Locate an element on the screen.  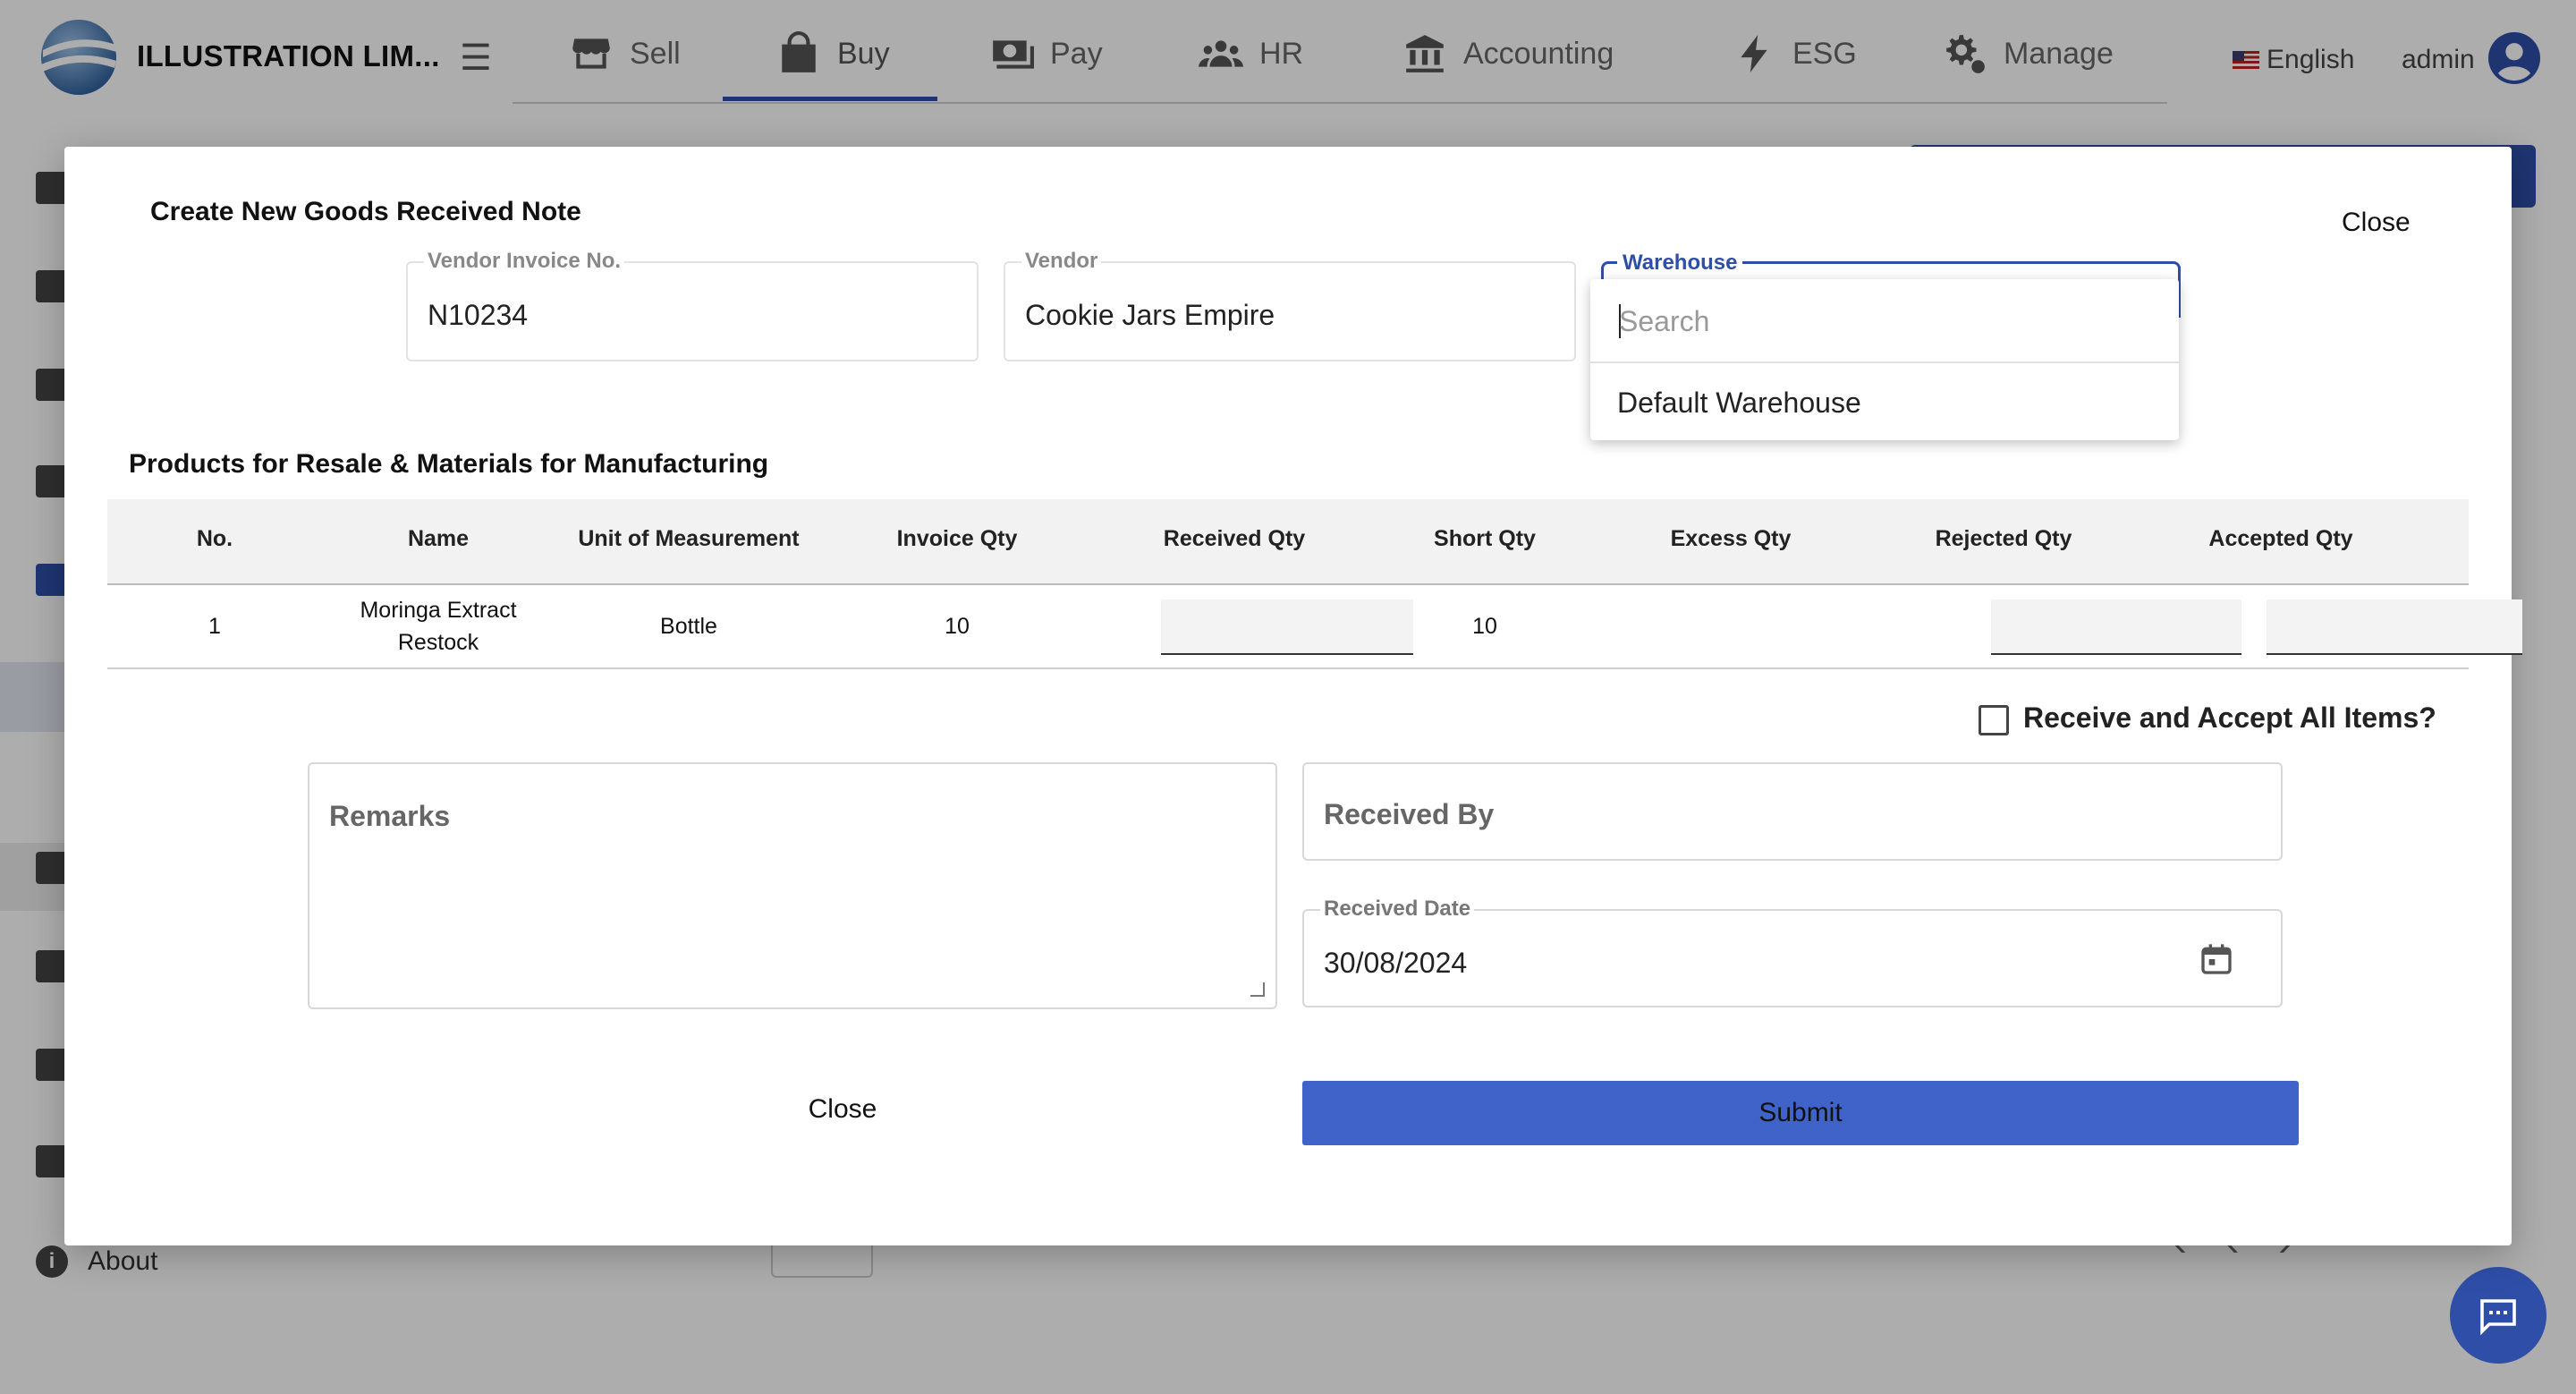
close-button: Close is located at coordinates (843, 1109).